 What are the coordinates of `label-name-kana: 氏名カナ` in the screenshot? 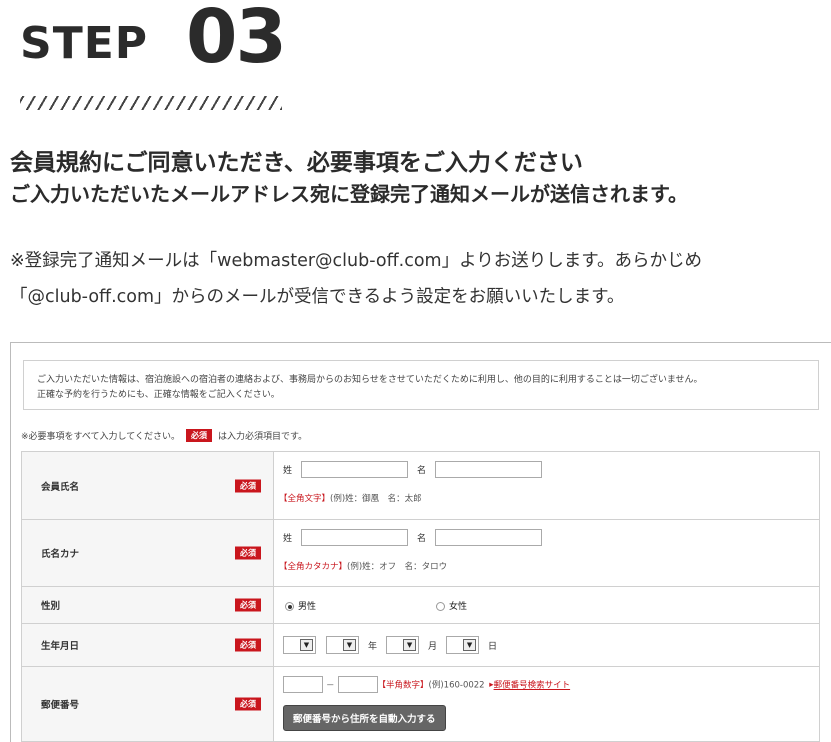 It's located at (60, 554).